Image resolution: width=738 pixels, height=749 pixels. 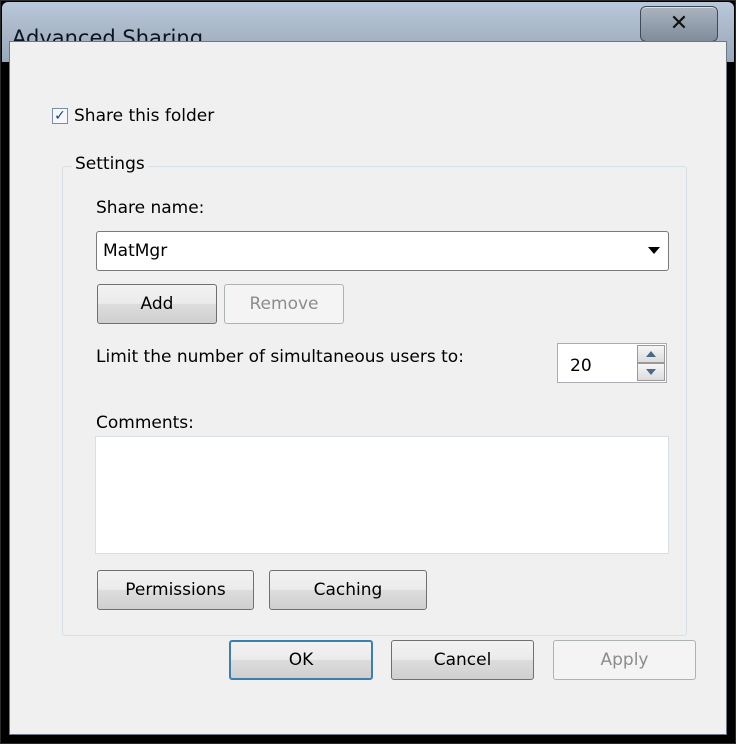 What do you see at coordinates (301, 660) in the screenshot?
I see `ok-button: OK` at bounding box center [301, 660].